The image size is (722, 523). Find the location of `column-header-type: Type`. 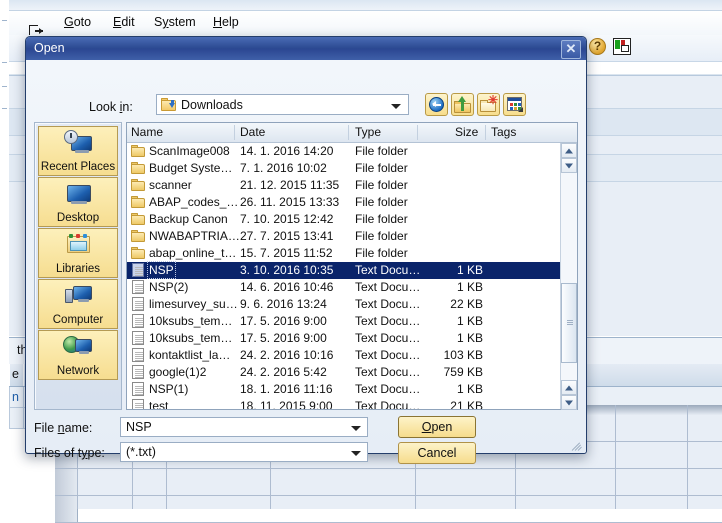

column-header-type: Type is located at coordinates (368, 132).